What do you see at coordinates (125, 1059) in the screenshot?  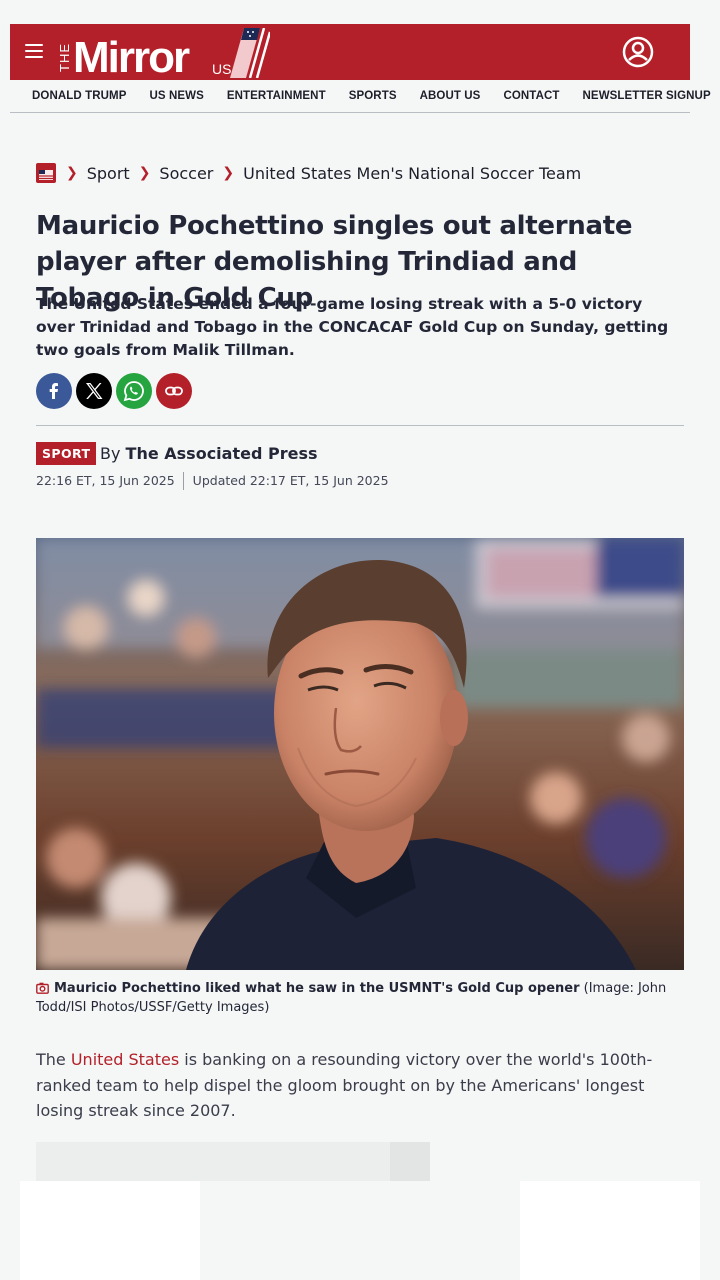 I see `united-states-link: United States` at bounding box center [125, 1059].